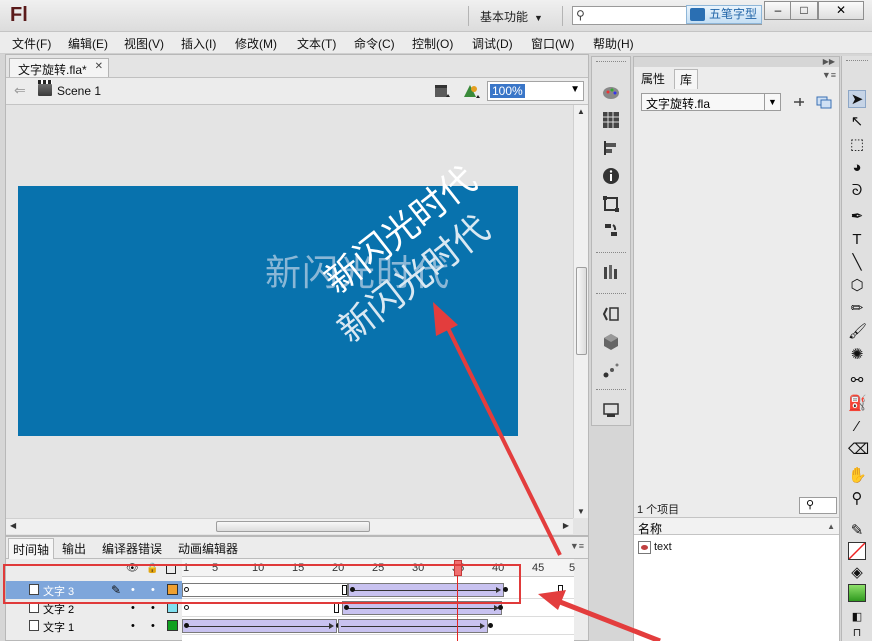 The height and width of the screenshot is (641, 872). What do you see at coordinates (471, 91) in the screenshot?
I see `edit-symbols-icon` at bounding box center [471, 91].